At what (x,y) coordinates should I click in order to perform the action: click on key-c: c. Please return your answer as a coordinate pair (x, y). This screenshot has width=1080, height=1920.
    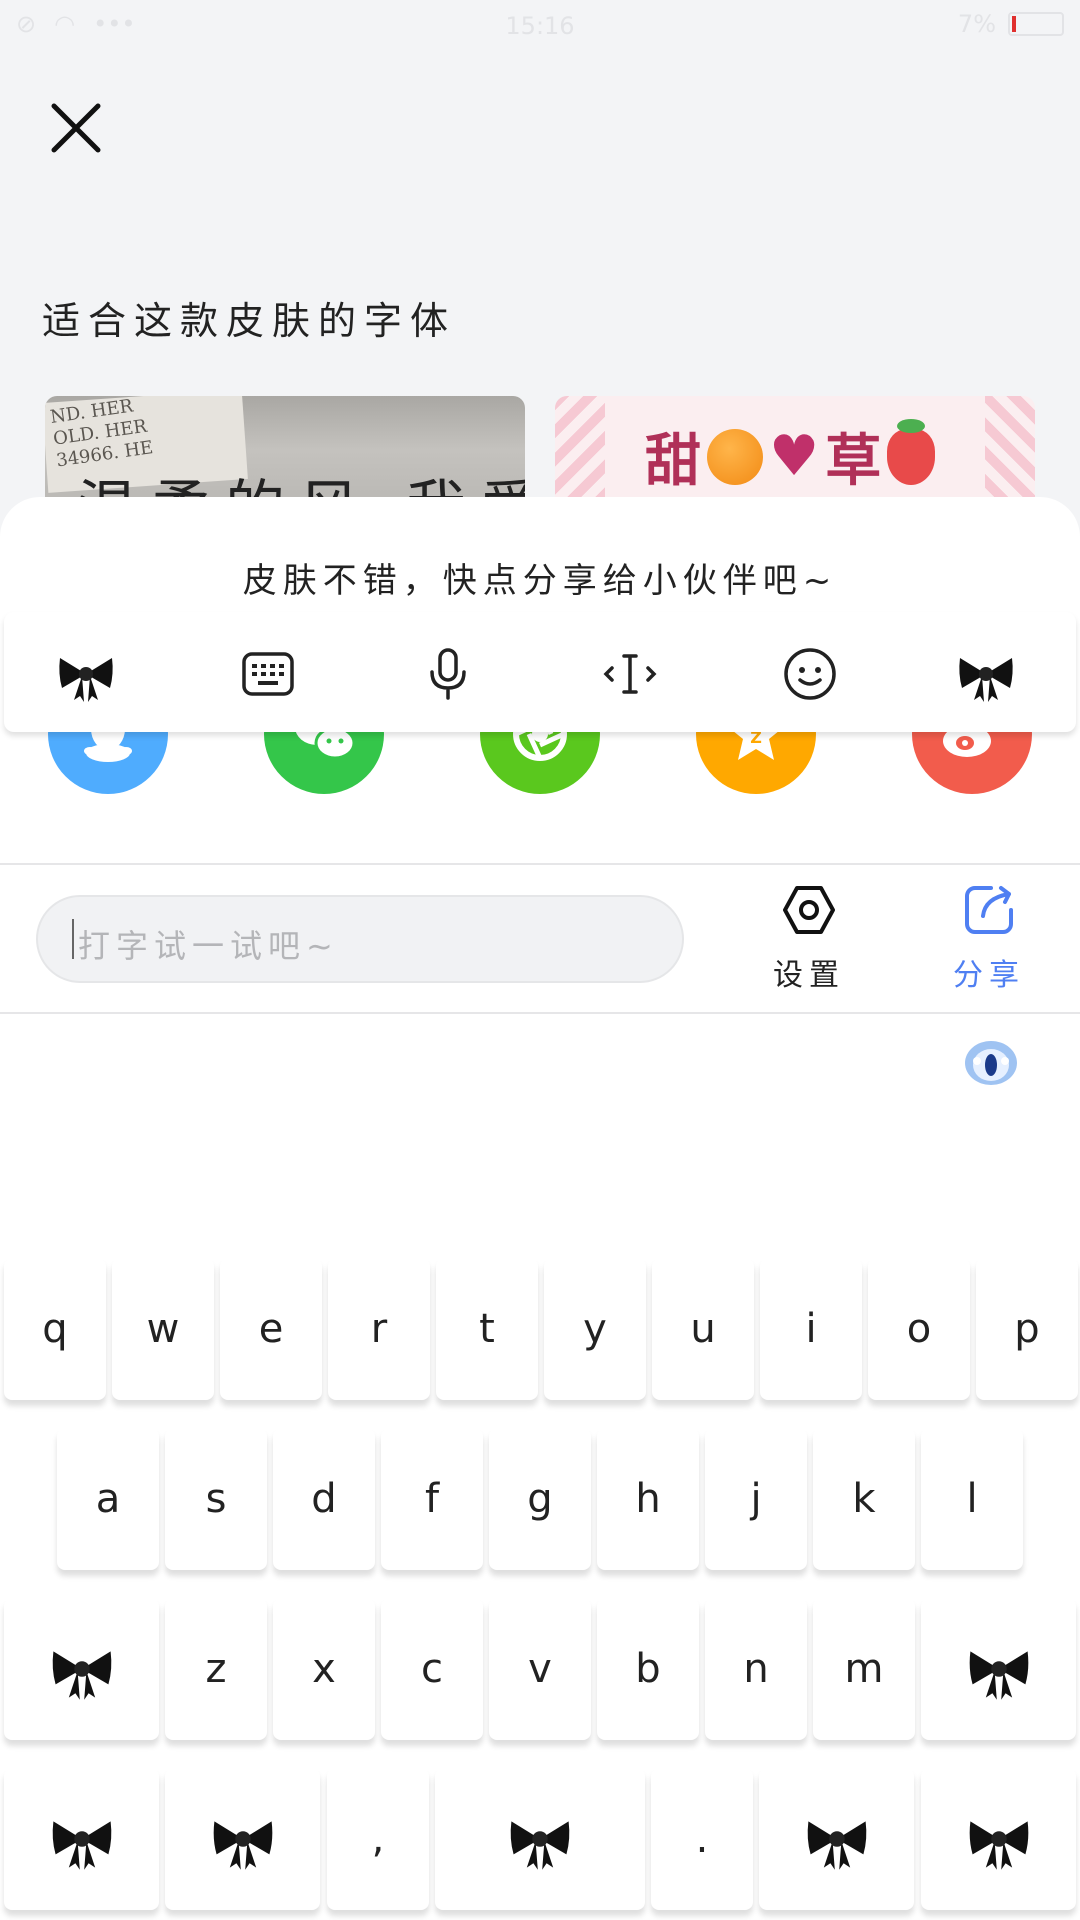
    Looking at the image, I should click on (432, 1669).